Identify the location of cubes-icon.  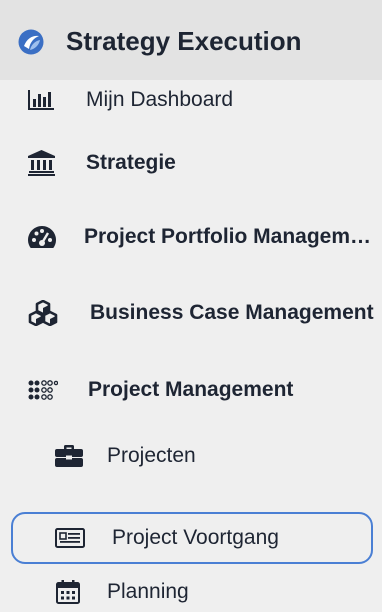
(43, 313).